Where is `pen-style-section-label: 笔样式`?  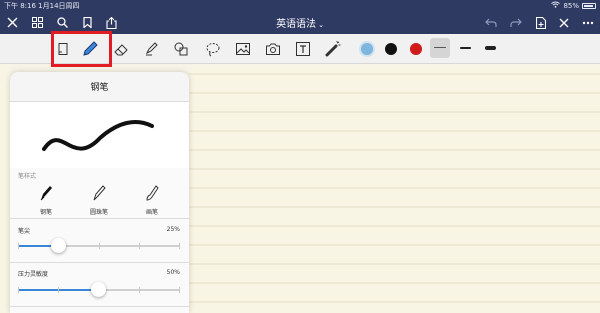
pen-style-section-label: 笔样式 is located at coordinates (27, 176).